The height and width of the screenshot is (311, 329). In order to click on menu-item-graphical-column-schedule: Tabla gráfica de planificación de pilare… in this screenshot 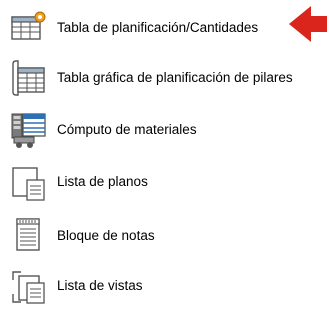, I will do `click(164, 78)`.